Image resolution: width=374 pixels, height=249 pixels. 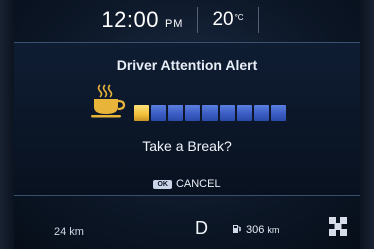 What do you see at coordinates (198, 184) in the screenshot?
I see `cancel-label: CANCEL` at bounding box center [198, 184].